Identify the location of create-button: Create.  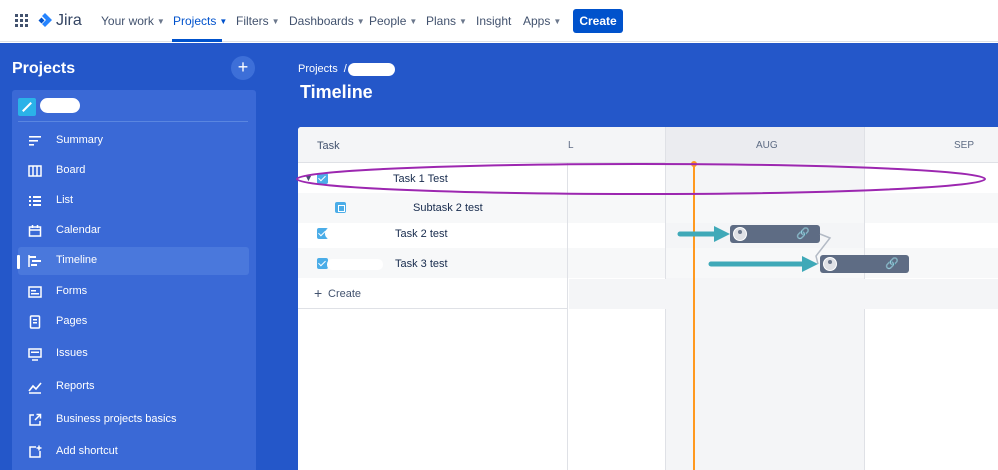
(598, 21).